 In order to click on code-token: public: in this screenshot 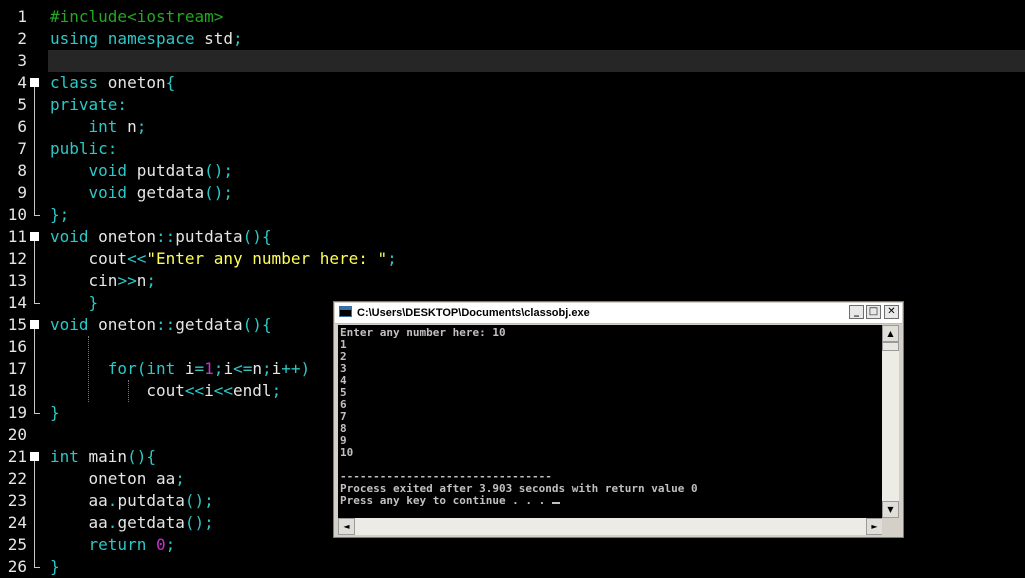, I will do `click(84, 148)`.